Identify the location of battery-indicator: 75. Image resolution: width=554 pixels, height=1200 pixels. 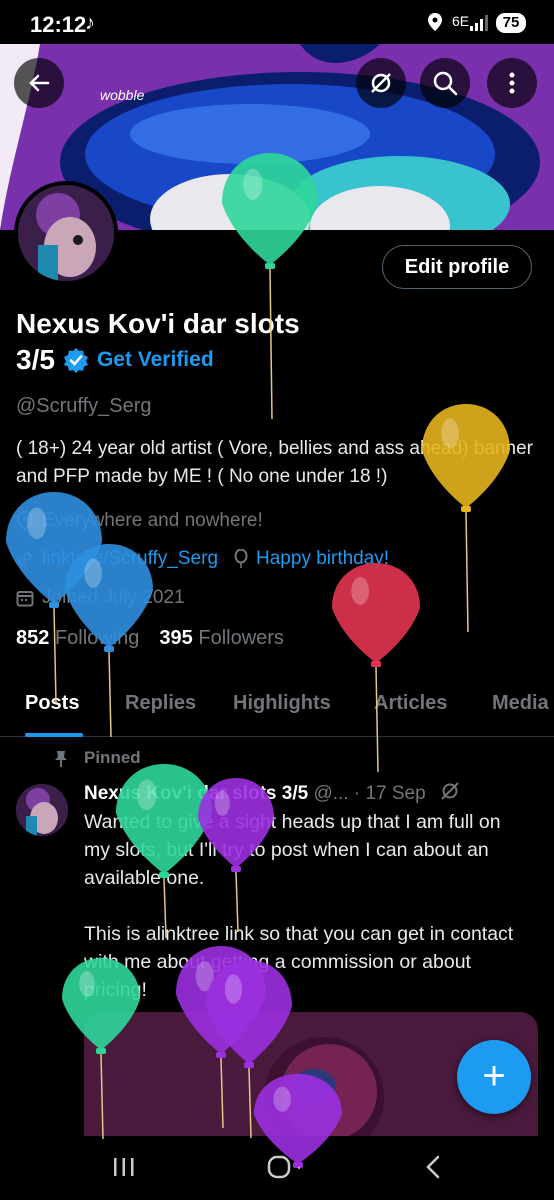
(511, 23).